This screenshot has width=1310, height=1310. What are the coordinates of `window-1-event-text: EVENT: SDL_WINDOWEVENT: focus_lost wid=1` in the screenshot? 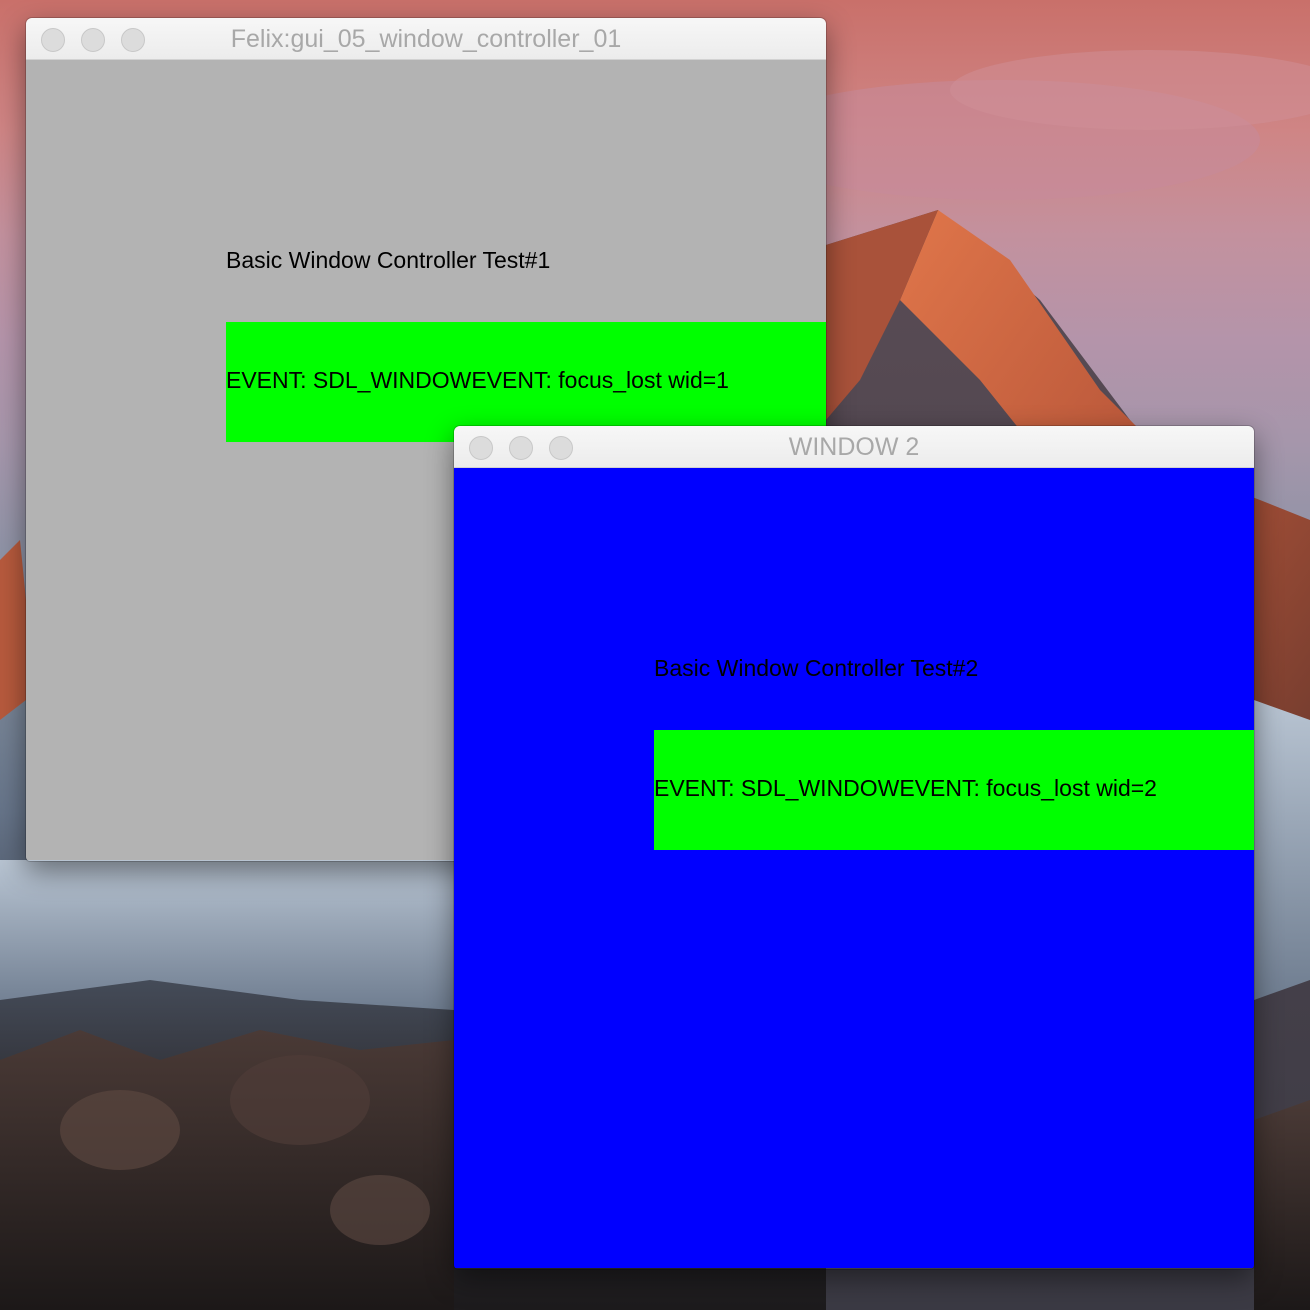 It's located at (477, 380).